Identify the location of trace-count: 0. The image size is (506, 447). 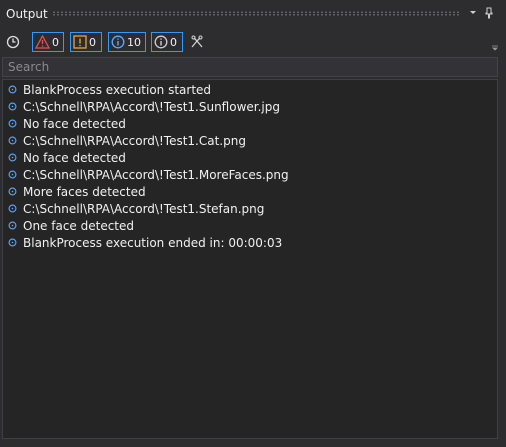
(173, 42).